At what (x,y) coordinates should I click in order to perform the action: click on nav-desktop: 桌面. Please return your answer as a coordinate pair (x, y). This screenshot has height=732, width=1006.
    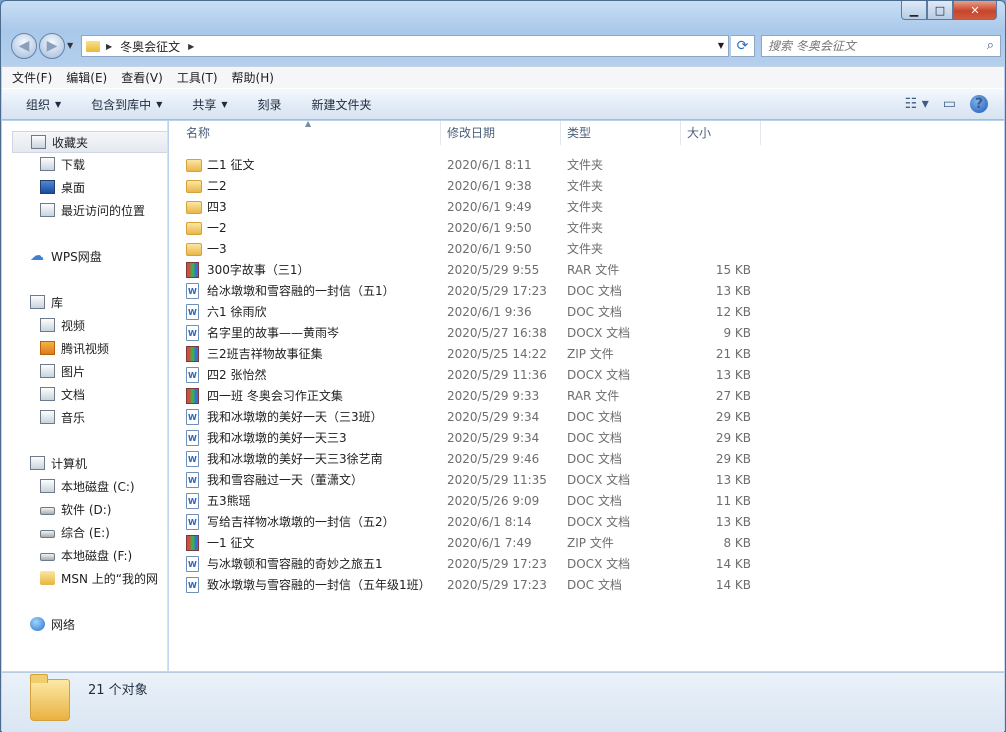
    Looking at the image, I should click on (84, 187).